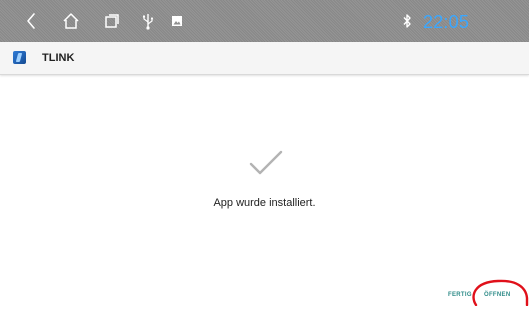  Describe the element at coordinates (112, 21) in the screenshot. I see `recents-icon` at that location.